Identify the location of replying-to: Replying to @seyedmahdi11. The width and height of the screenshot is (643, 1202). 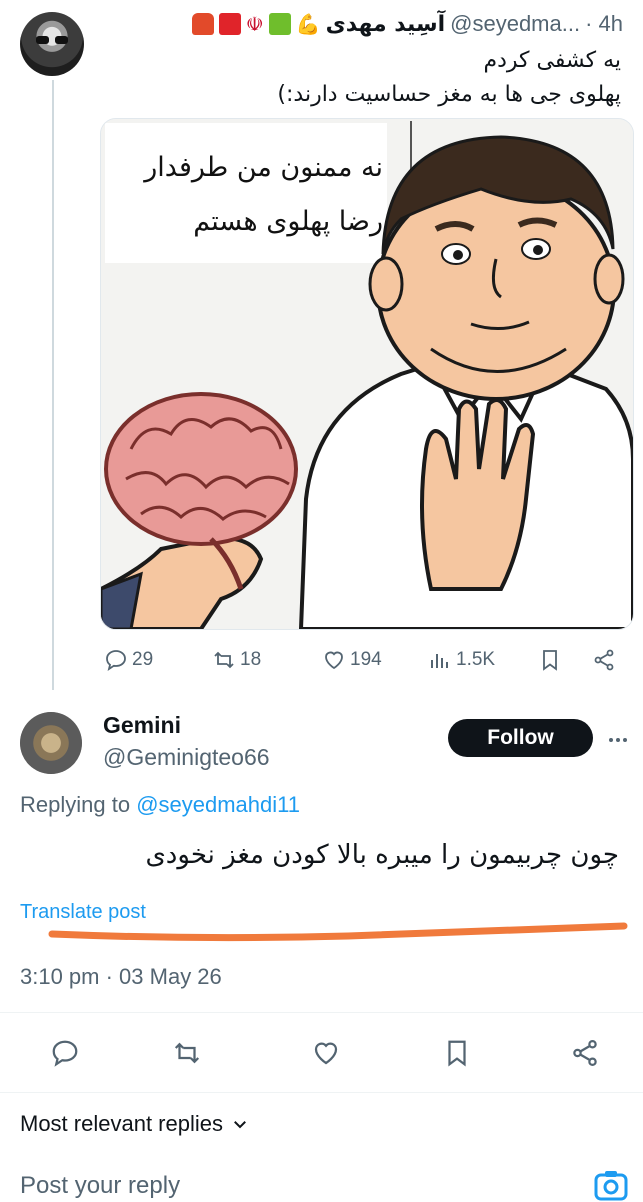
(160, 805).